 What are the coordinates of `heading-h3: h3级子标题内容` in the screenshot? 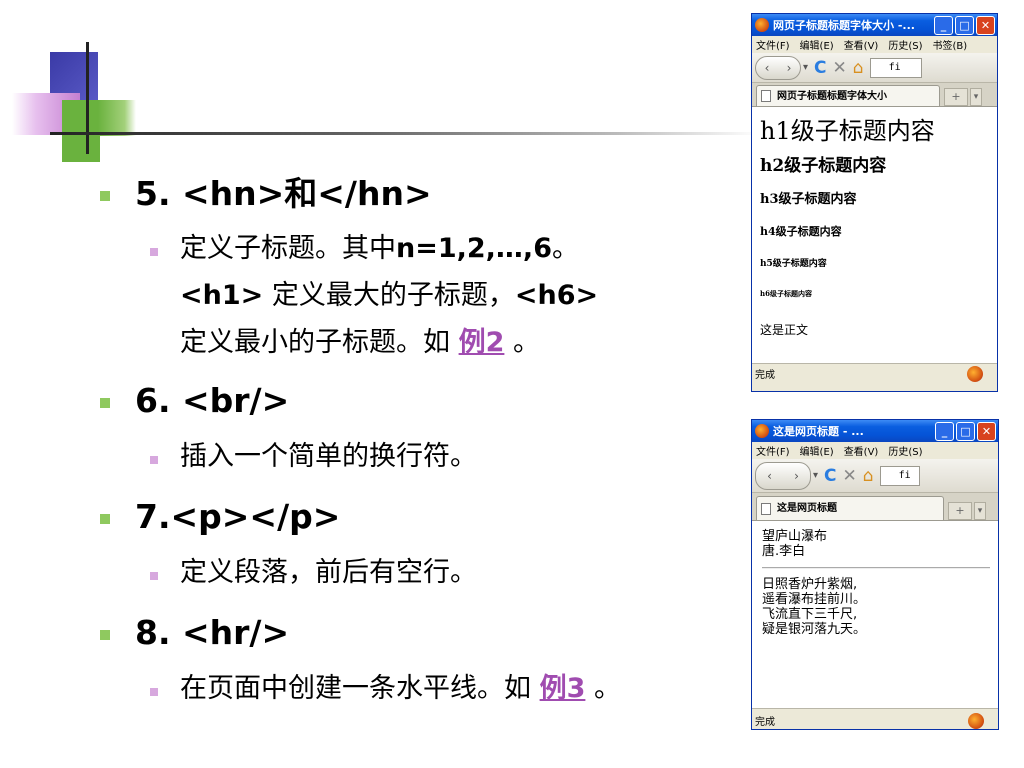 It's located at (808, 199).